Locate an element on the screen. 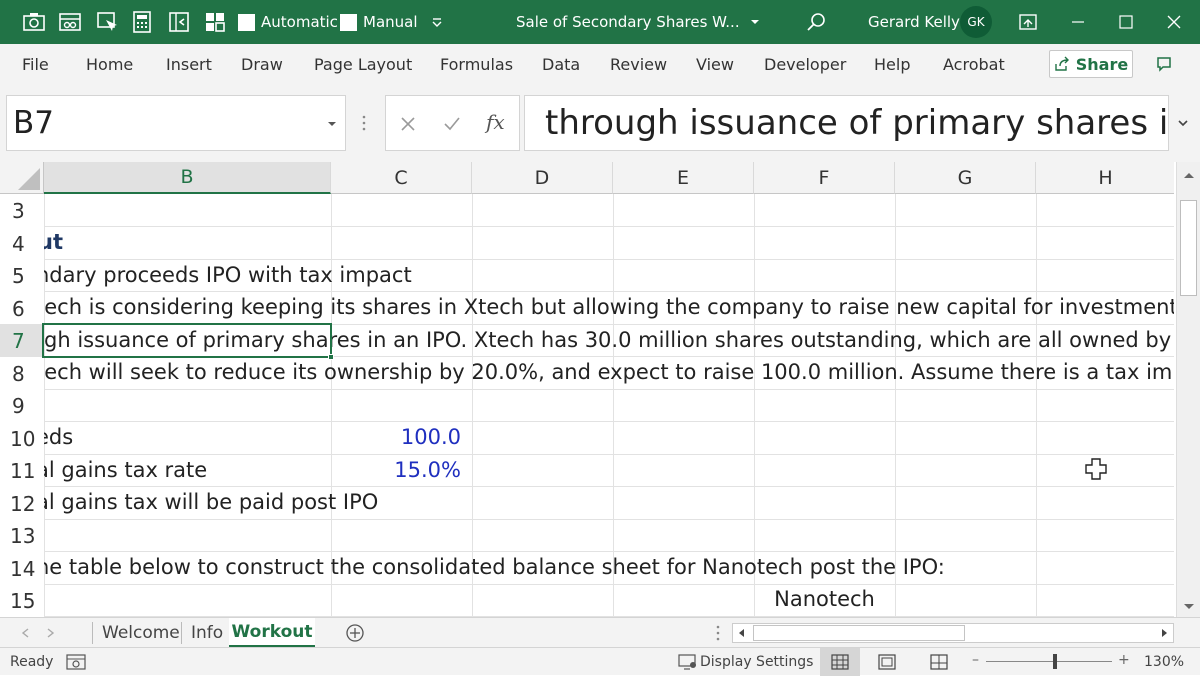 Image resolution: width=1200 pixels, height=676 pixels. column-header-f: F is located at coordinates (824, 178).